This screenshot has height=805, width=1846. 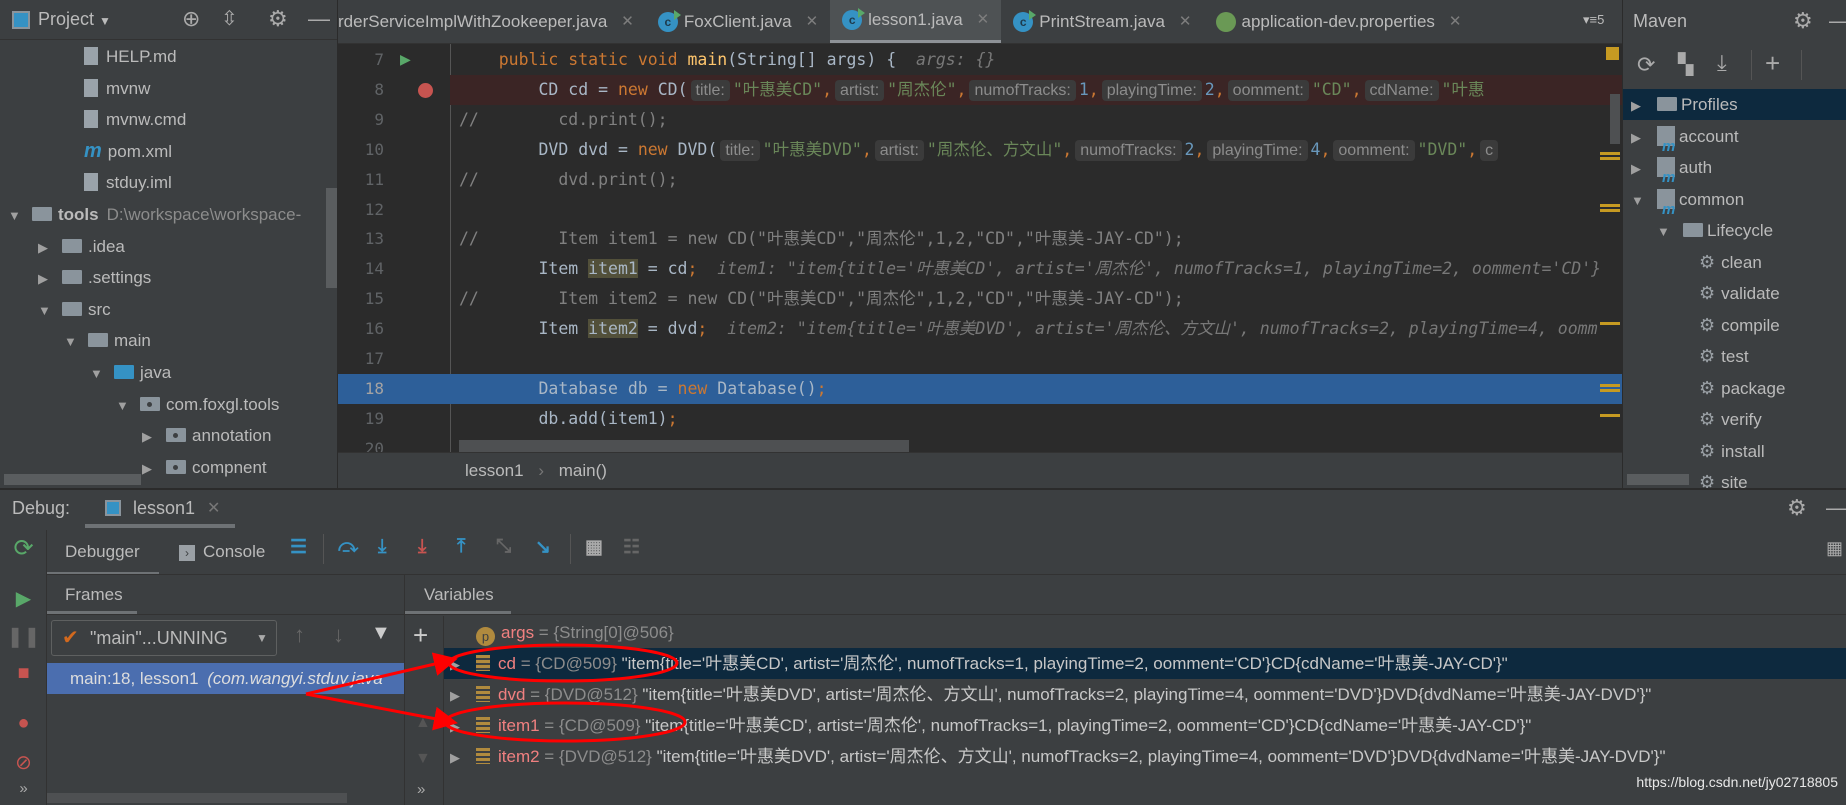 I want to click on collapse-all-icon: ⇳, so click(x=229, y=18).